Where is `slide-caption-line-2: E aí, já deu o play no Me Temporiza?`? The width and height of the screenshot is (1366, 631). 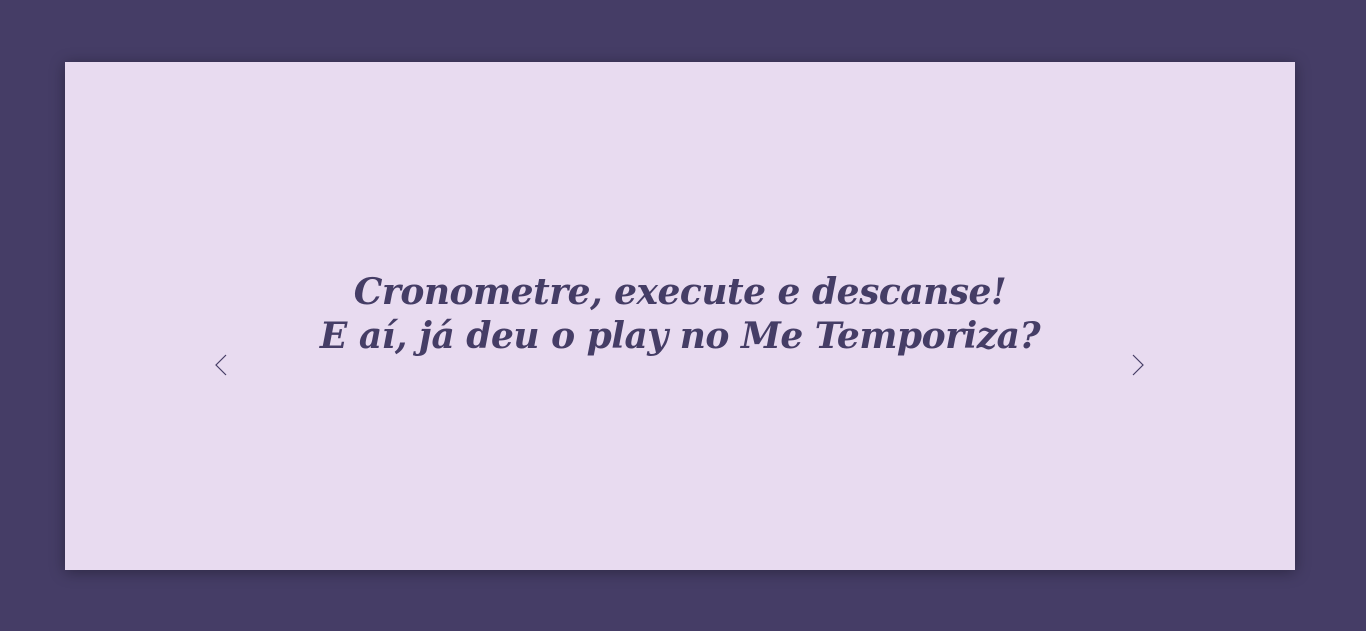 slide-caption-line-2: E aí, já deu o play no Me Temporiza? is located at coordinates (680, 336).